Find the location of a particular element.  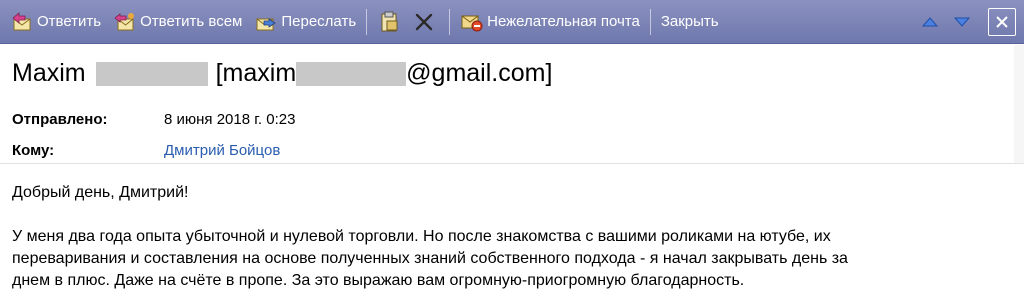

close-icon is located at coordinates (1002, 22).